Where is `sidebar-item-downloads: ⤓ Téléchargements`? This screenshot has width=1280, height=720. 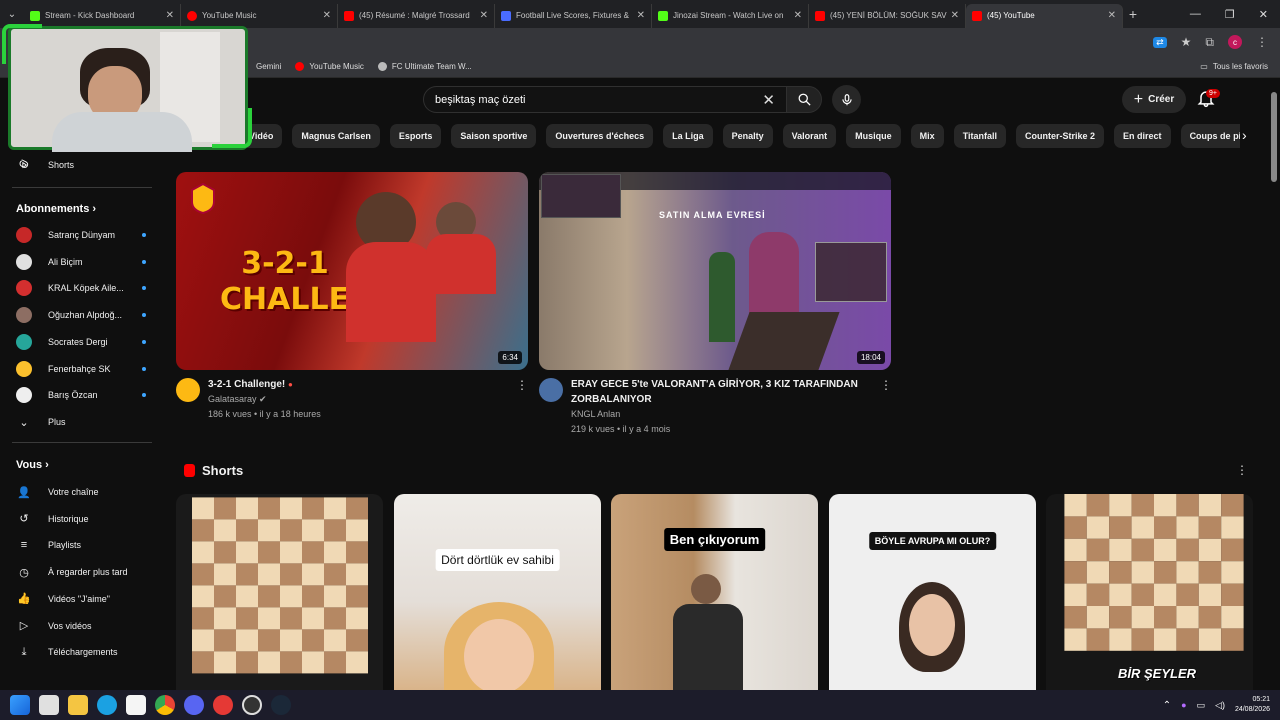 sidebar-item-downloads: ⤓ Téléchargements is located at coordinates (81, 652).